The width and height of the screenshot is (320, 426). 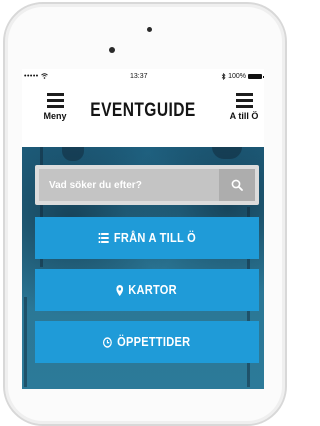 I want to click on maps-label: KARTOR, so click(x=153, y=289).